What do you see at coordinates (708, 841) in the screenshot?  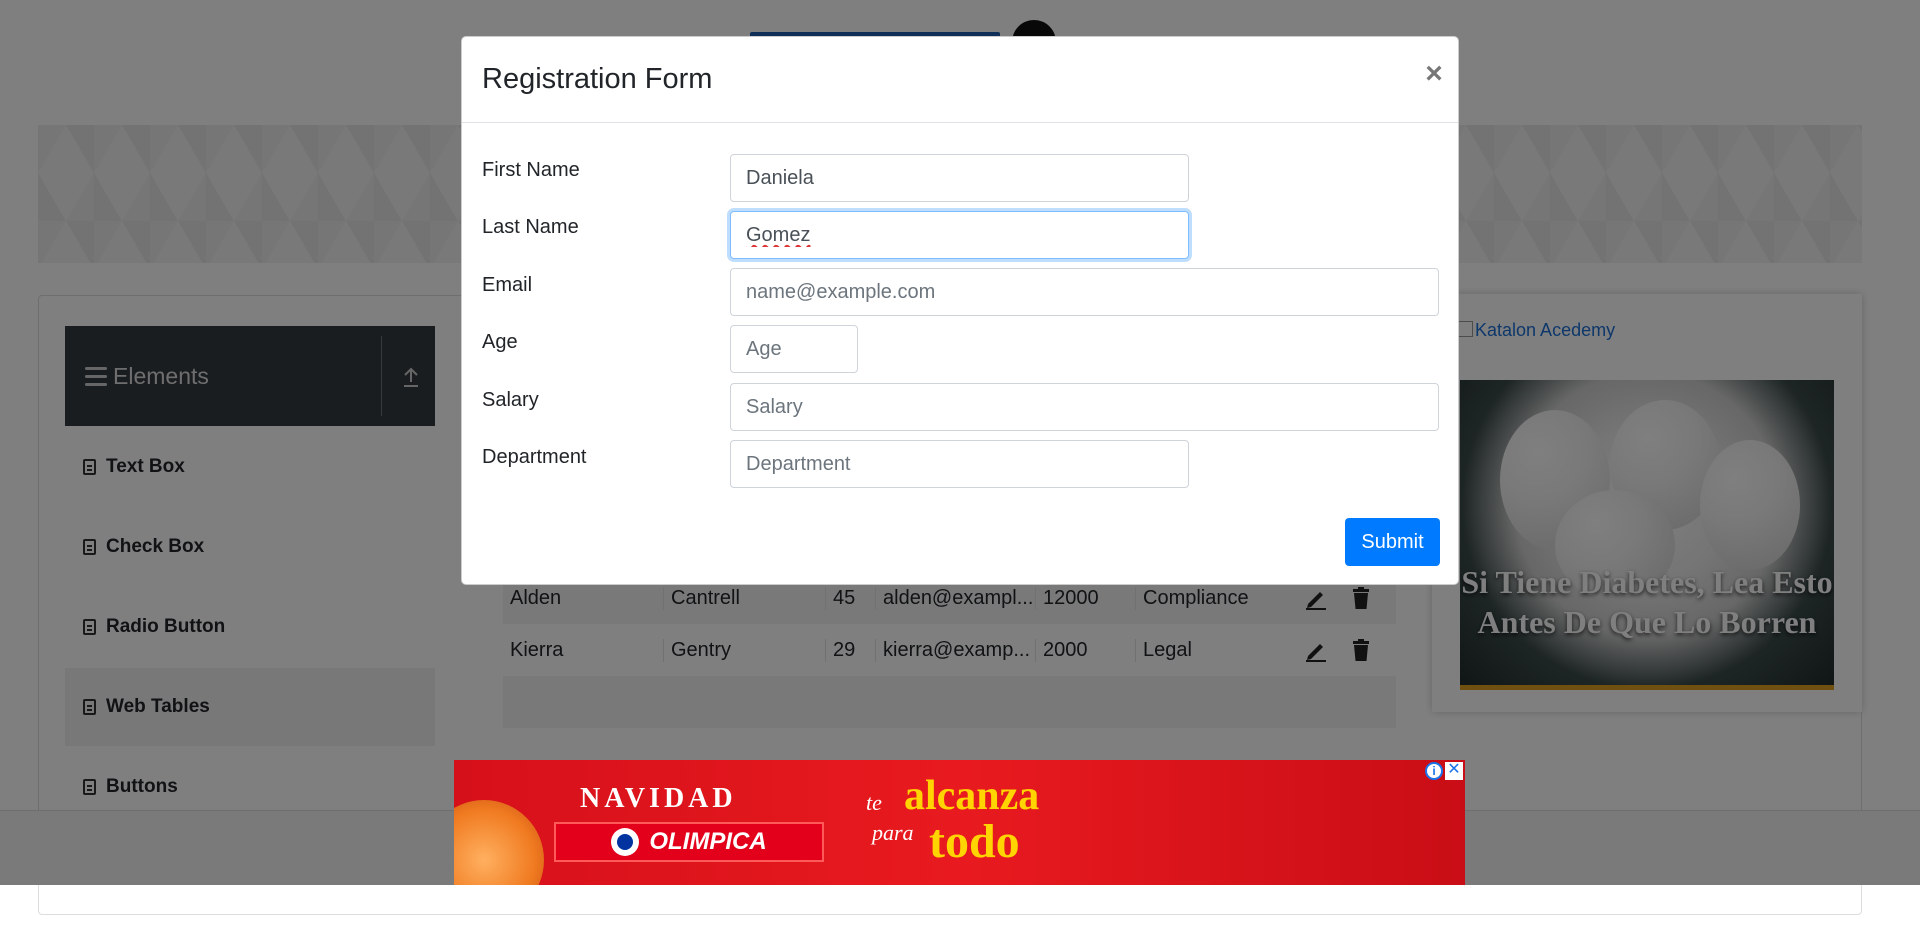 I see `promo-brand: OLIMPICA` at bounding box center [708, 841].